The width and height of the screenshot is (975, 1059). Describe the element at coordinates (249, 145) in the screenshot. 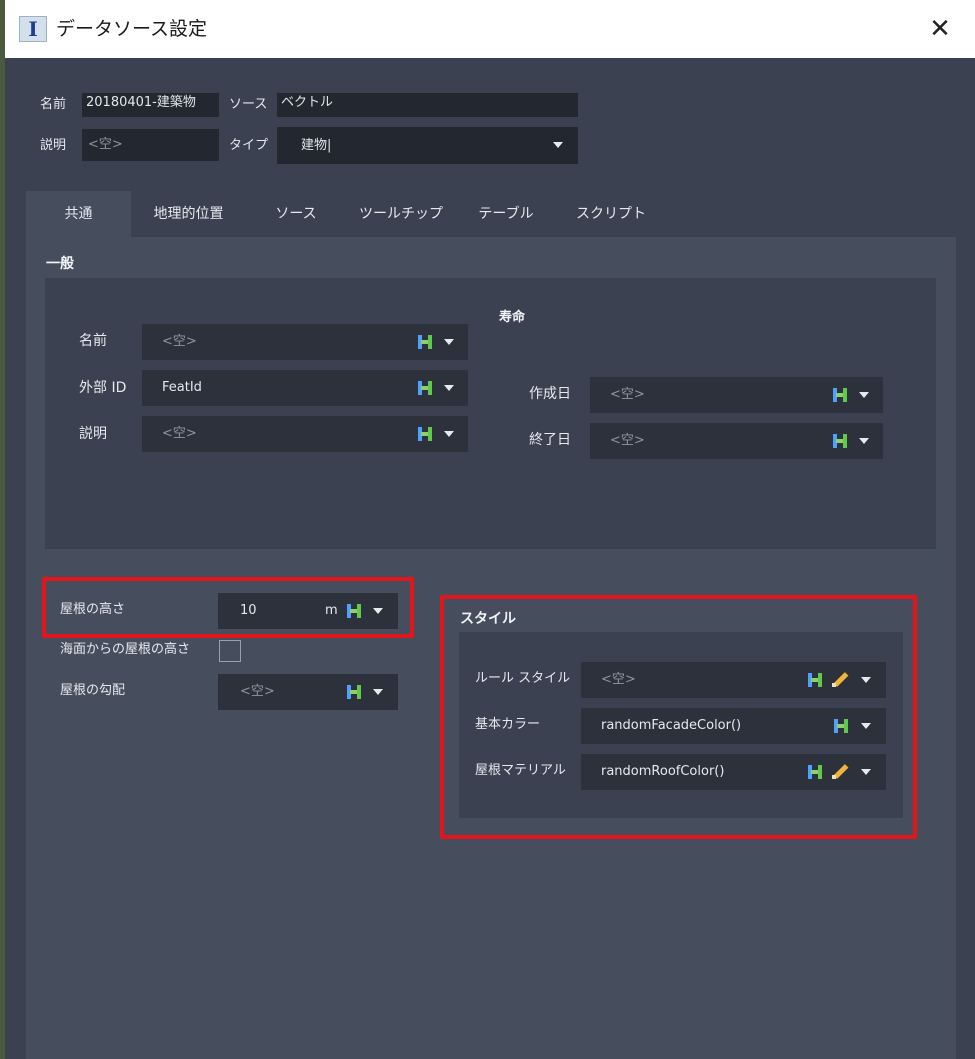

I see `type-label: タイプ` at that location.